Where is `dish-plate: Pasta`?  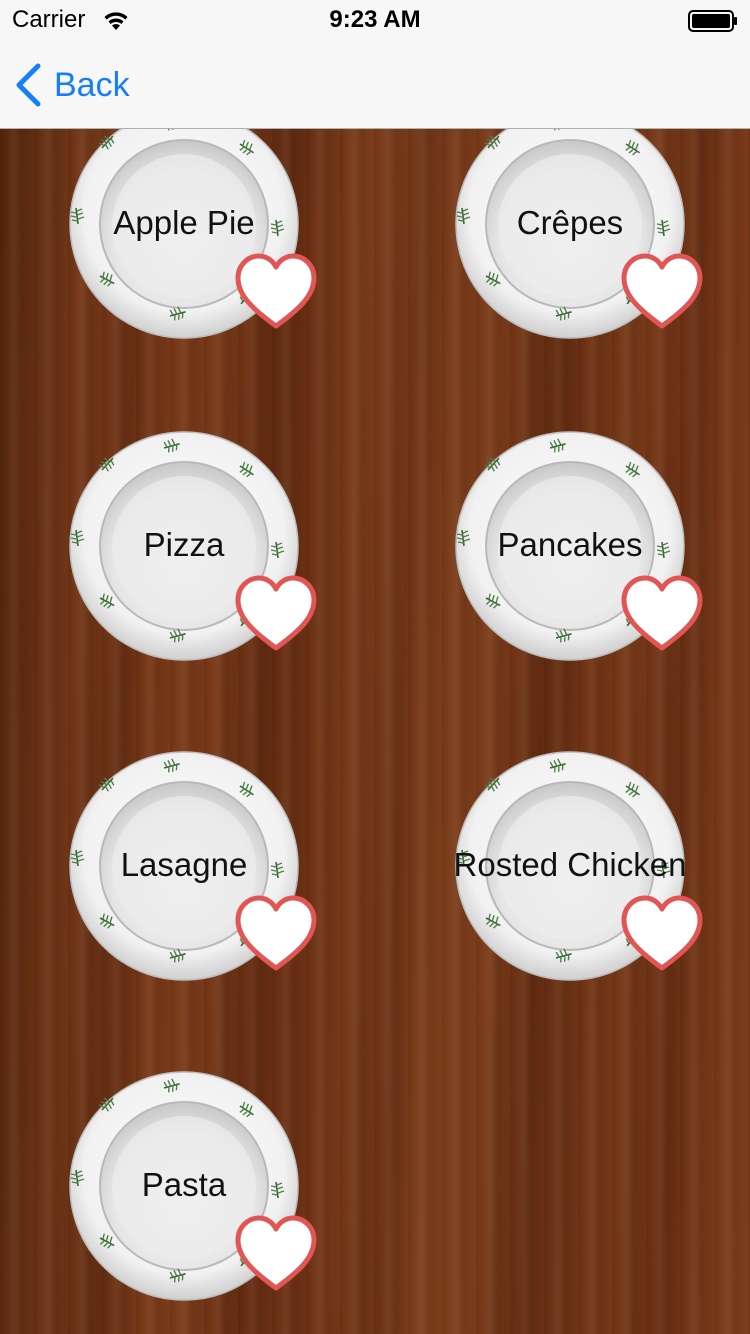 dish-plate: Pasta is located at coordinates (184, 1186).